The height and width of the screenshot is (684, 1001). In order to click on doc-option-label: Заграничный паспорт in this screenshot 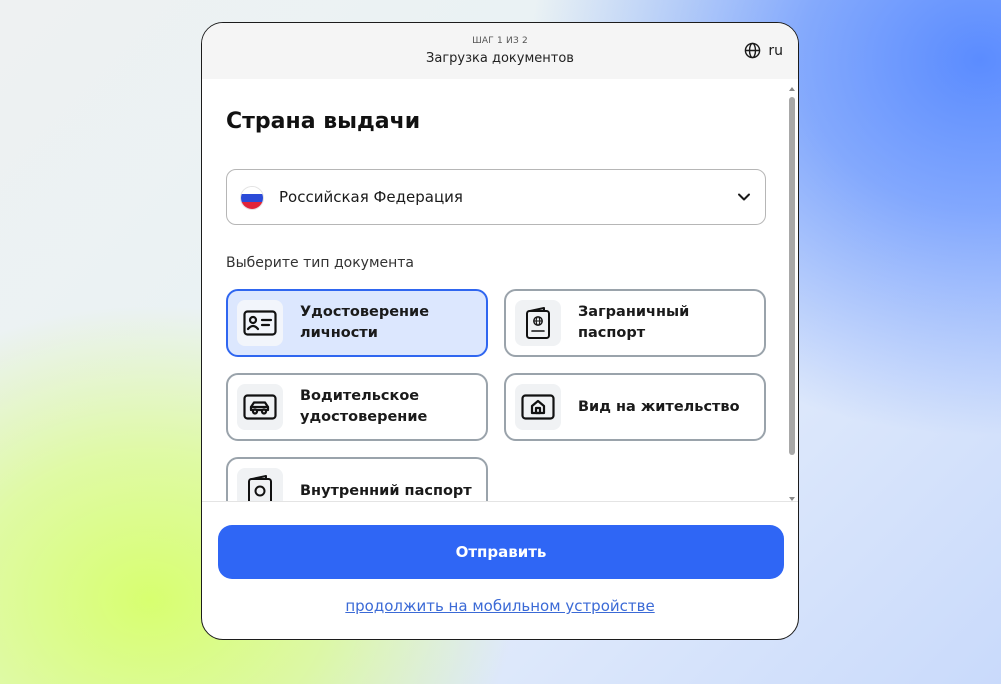, I will do `click(634, 322)`.